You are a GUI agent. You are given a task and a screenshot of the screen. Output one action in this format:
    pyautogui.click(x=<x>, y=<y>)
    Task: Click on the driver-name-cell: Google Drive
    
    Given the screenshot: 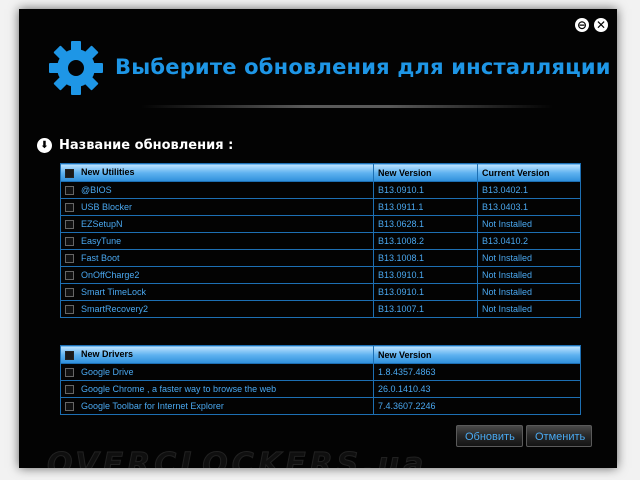 What is the action you would take?
    pyautogui.click(x=217, y=372)
    